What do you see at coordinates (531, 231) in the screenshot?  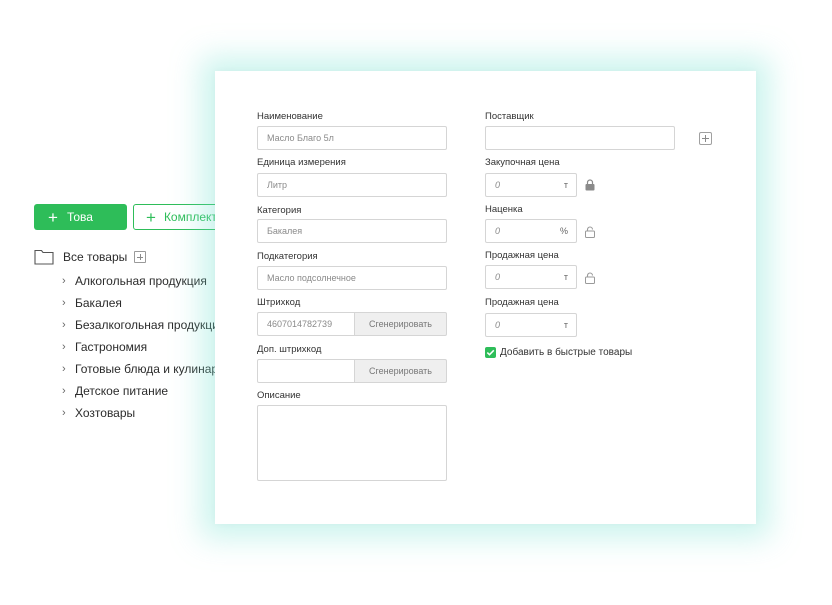 I see `markup-input: 0 %` at bounding box center [531, 231].